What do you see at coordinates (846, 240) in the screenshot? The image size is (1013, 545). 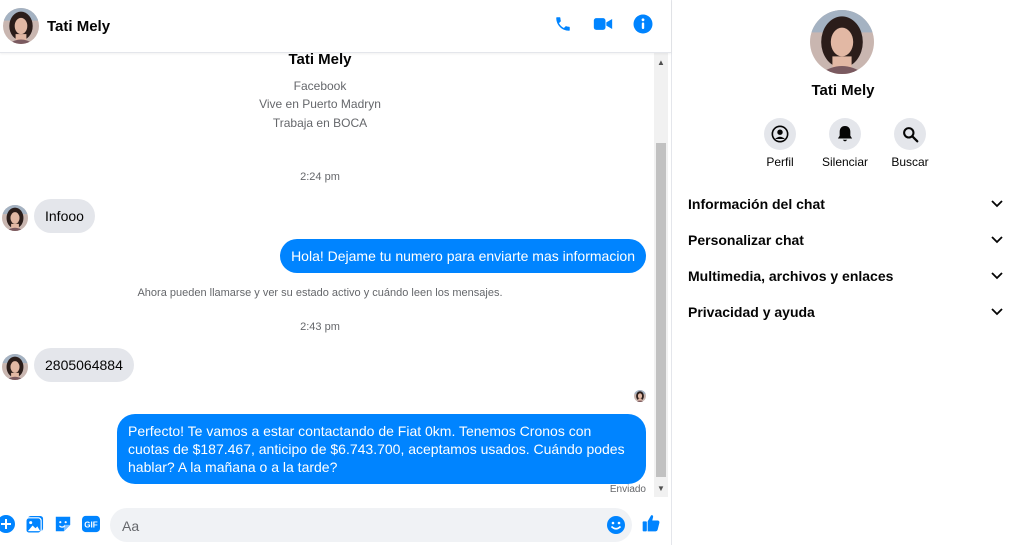 I see `section-customize-chat: Personalizar chat` at bounding box center [846, 240].